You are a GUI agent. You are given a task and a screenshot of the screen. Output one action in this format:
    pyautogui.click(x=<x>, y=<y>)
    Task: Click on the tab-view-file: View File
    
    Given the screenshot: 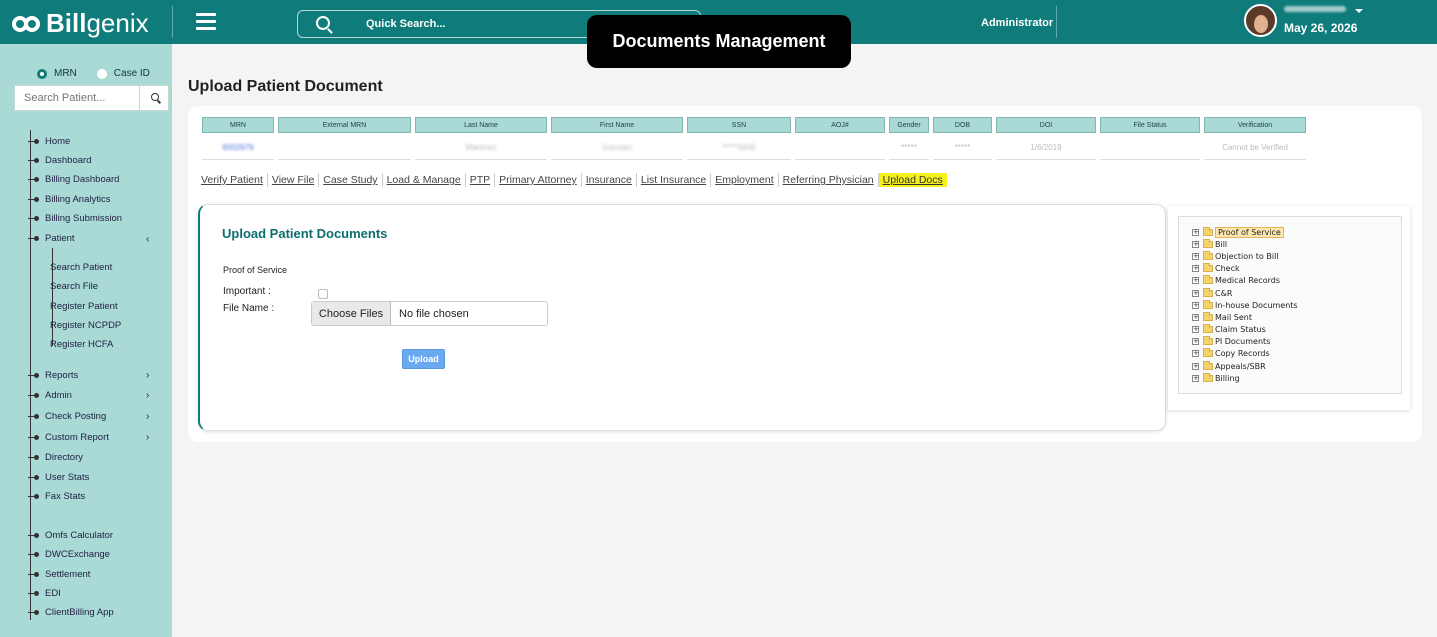 What is the action you would take?
    pyautogui.click(x=292, y=180)
    